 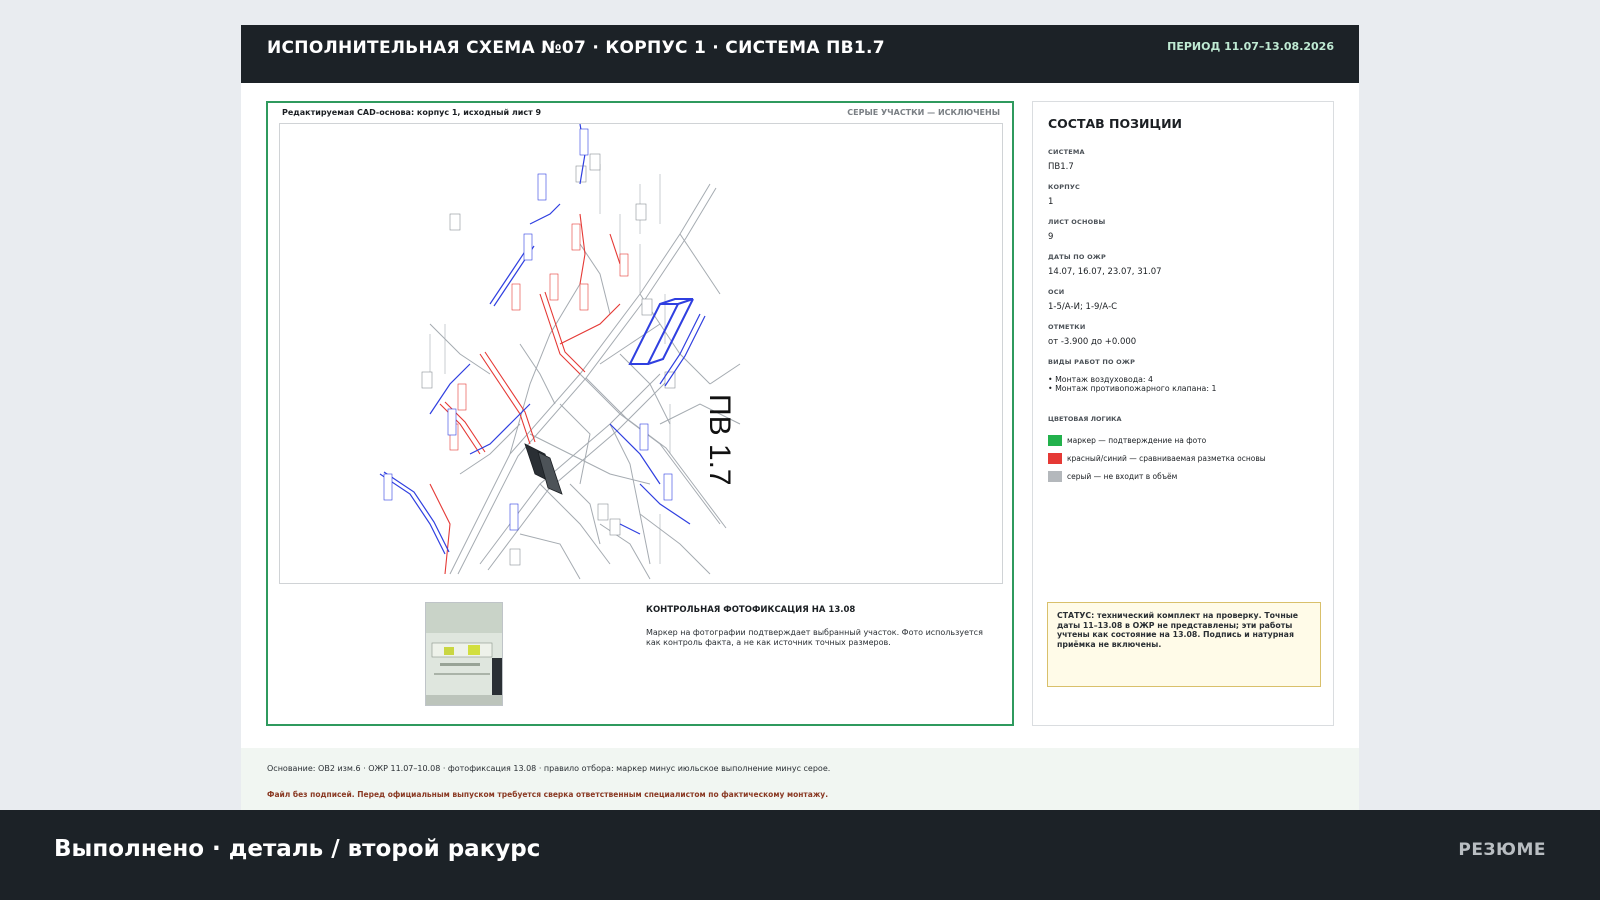 I want to click on control-photo, so click(x=464, y=654).